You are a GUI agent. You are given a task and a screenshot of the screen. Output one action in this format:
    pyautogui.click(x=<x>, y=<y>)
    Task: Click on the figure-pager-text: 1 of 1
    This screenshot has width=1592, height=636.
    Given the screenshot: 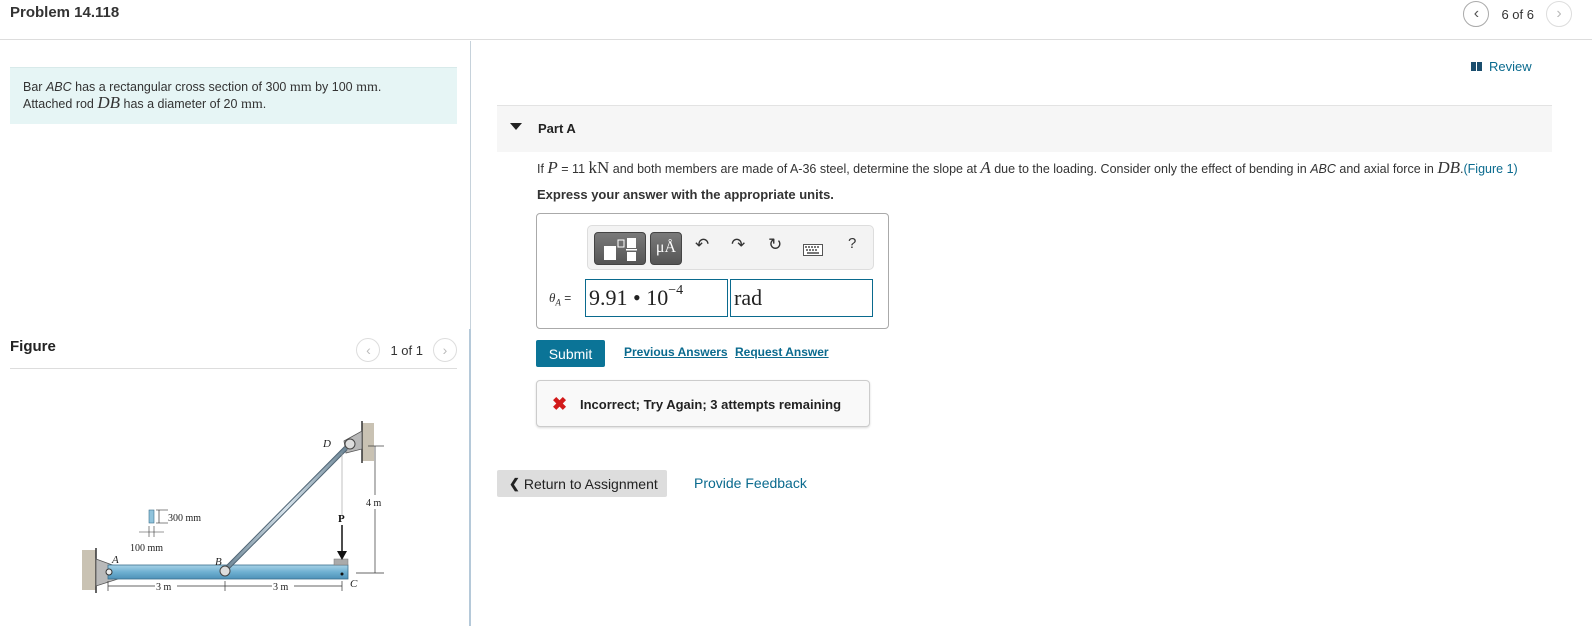 What is the action you would take?
    pyautogui.click(x=406, y=350)
    